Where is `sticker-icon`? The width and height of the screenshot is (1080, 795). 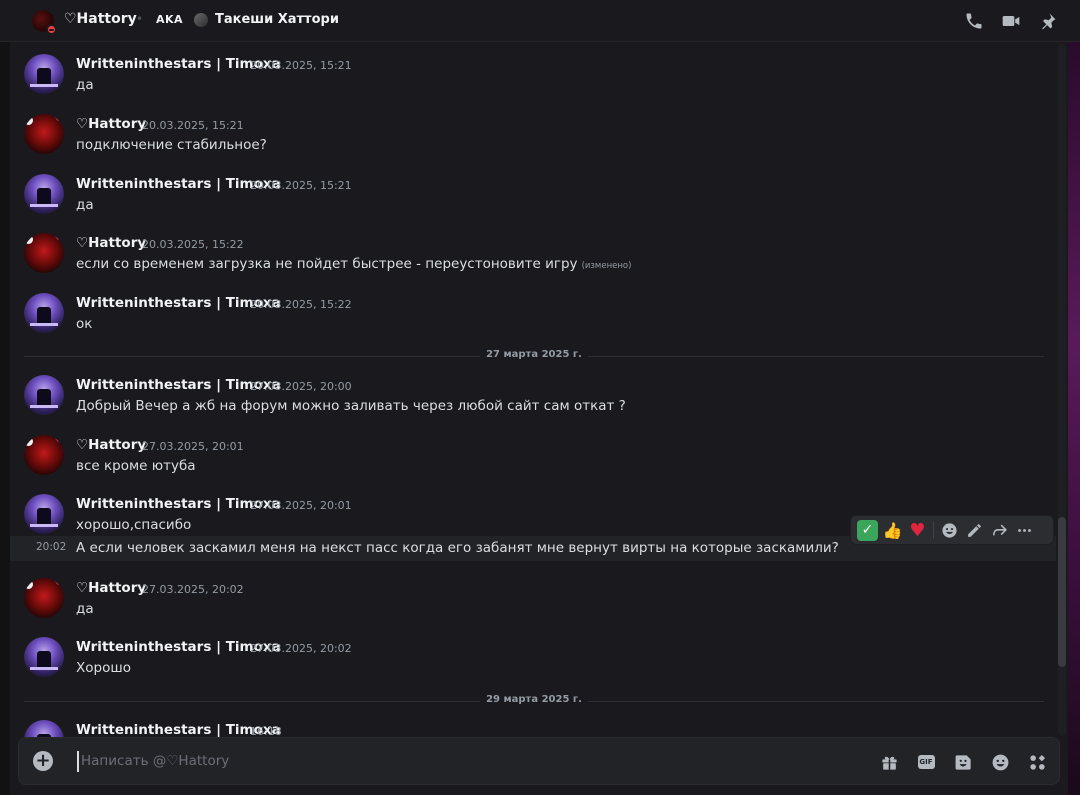
sticker-icon is located at coordinates (963, 762).